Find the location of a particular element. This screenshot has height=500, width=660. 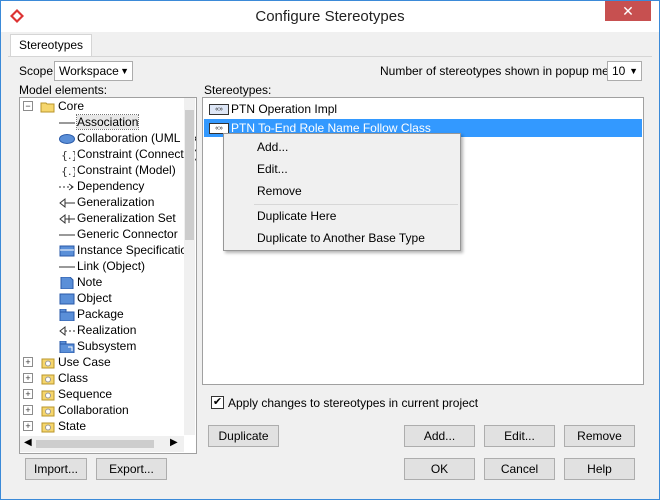

scroll-right-icon: ▶ is located at coordinates (174, 442).